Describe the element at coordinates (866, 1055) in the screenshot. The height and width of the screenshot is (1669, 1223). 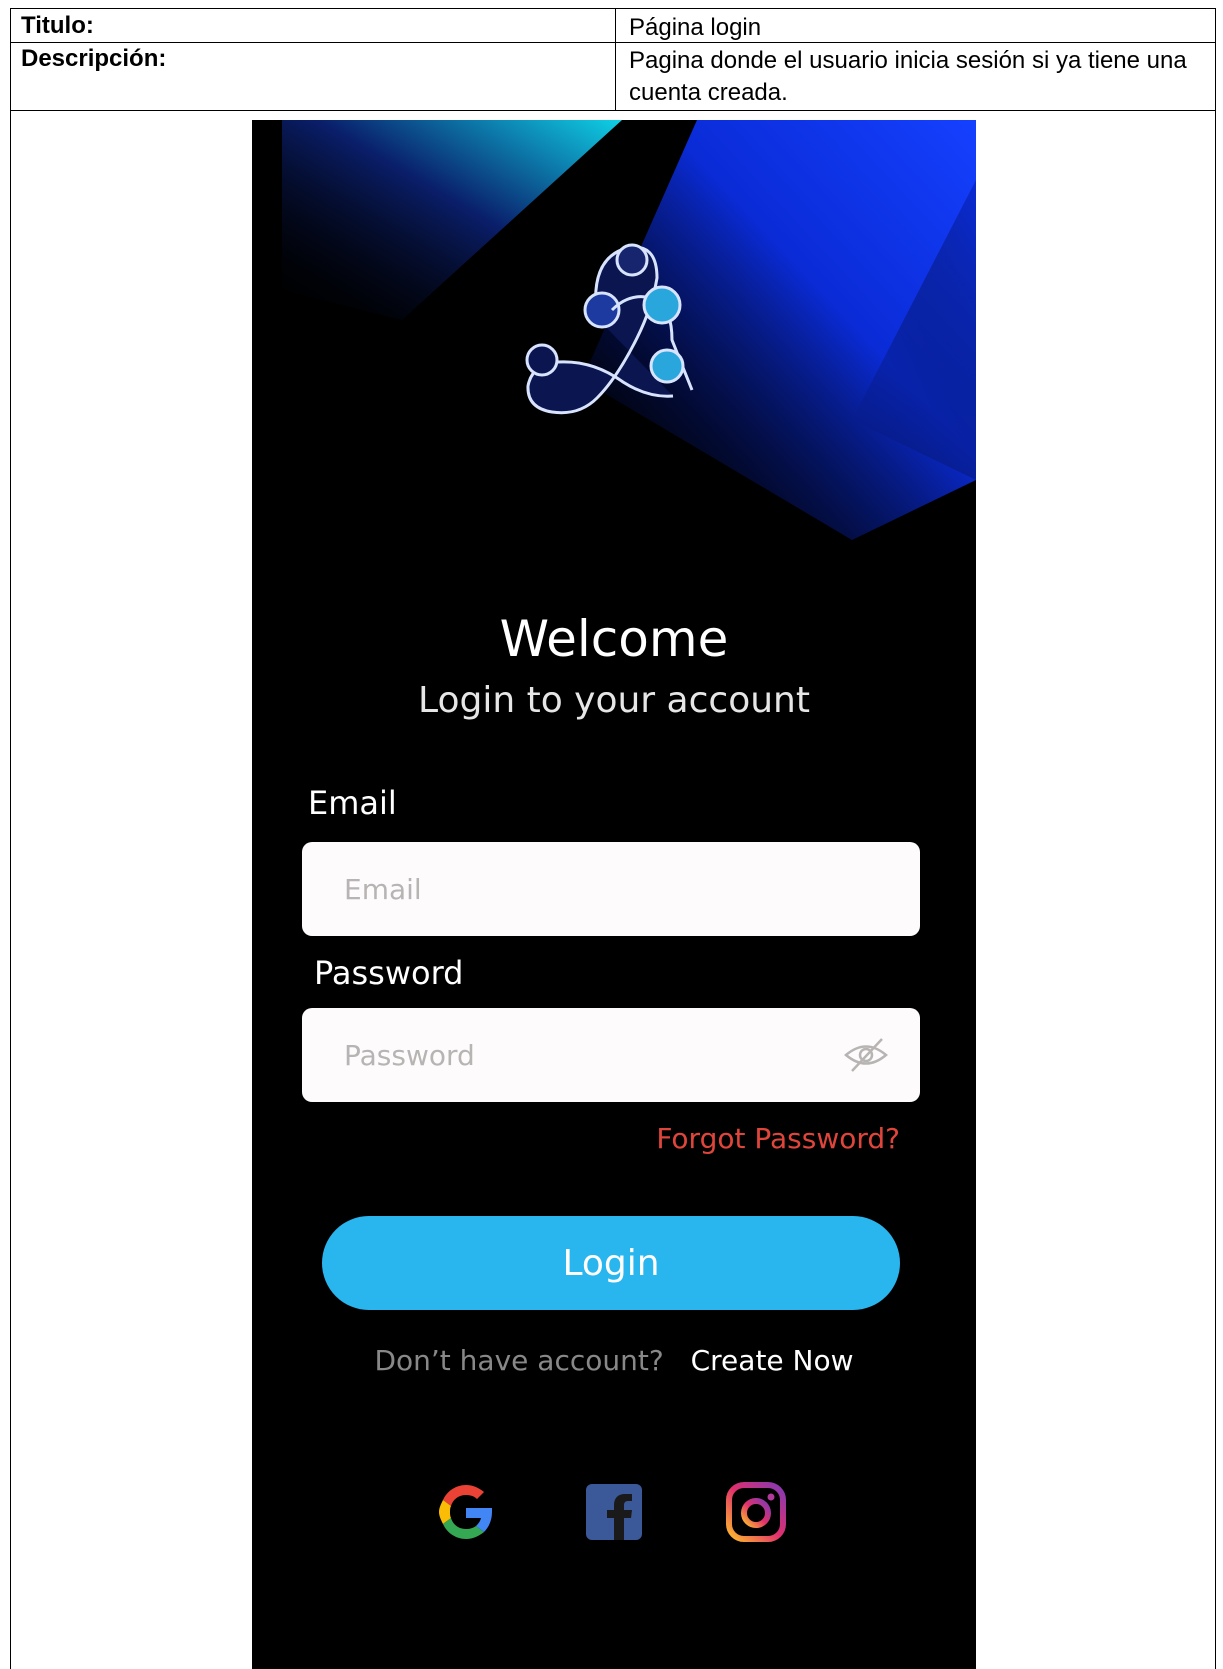
I see `eye-off-icon` at that location.